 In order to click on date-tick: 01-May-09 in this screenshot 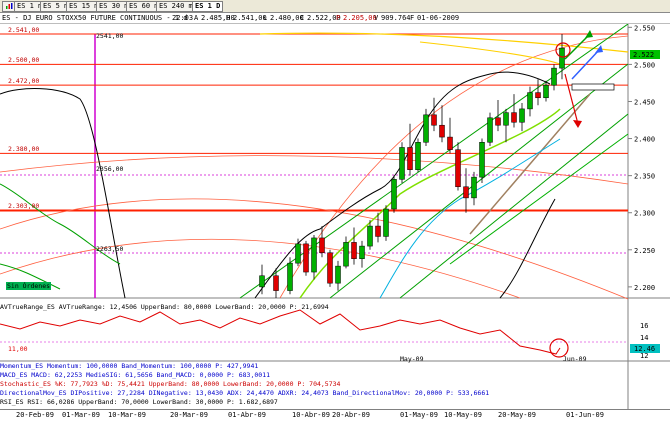, I will do `click(419, 415)`.